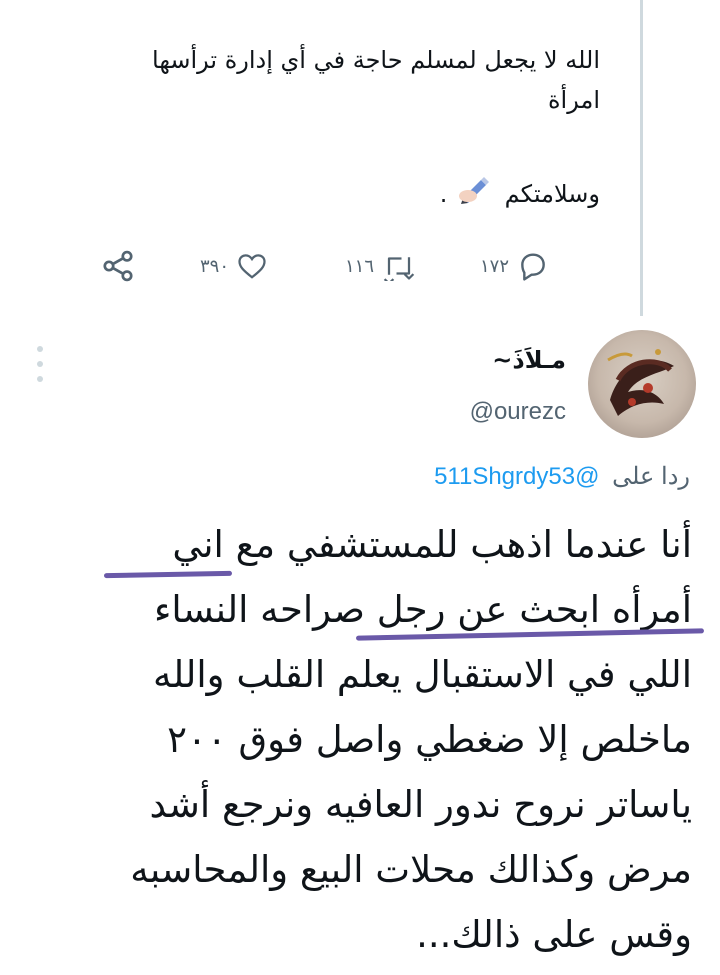 This screenshot has width=720, height=975. What do you see at coordinates (421, 804) in the screenshot?
I see `tweet-body-line: ياساتر نروح ندور العافيه ونرجع أشد` at bounding box center [421, 804].